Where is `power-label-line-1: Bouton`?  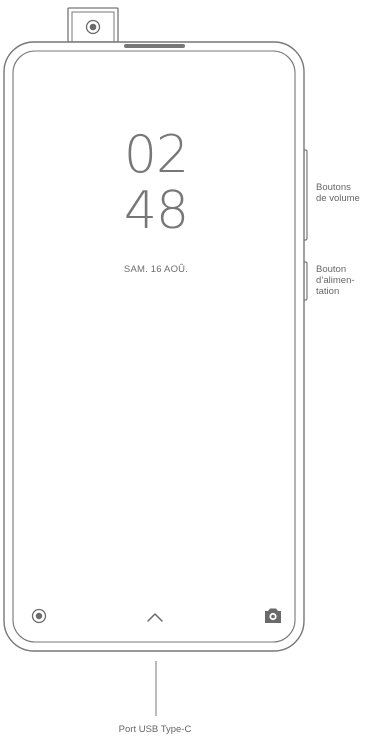
power-label-line-1: Bouton is located at coordinates (331, 269).